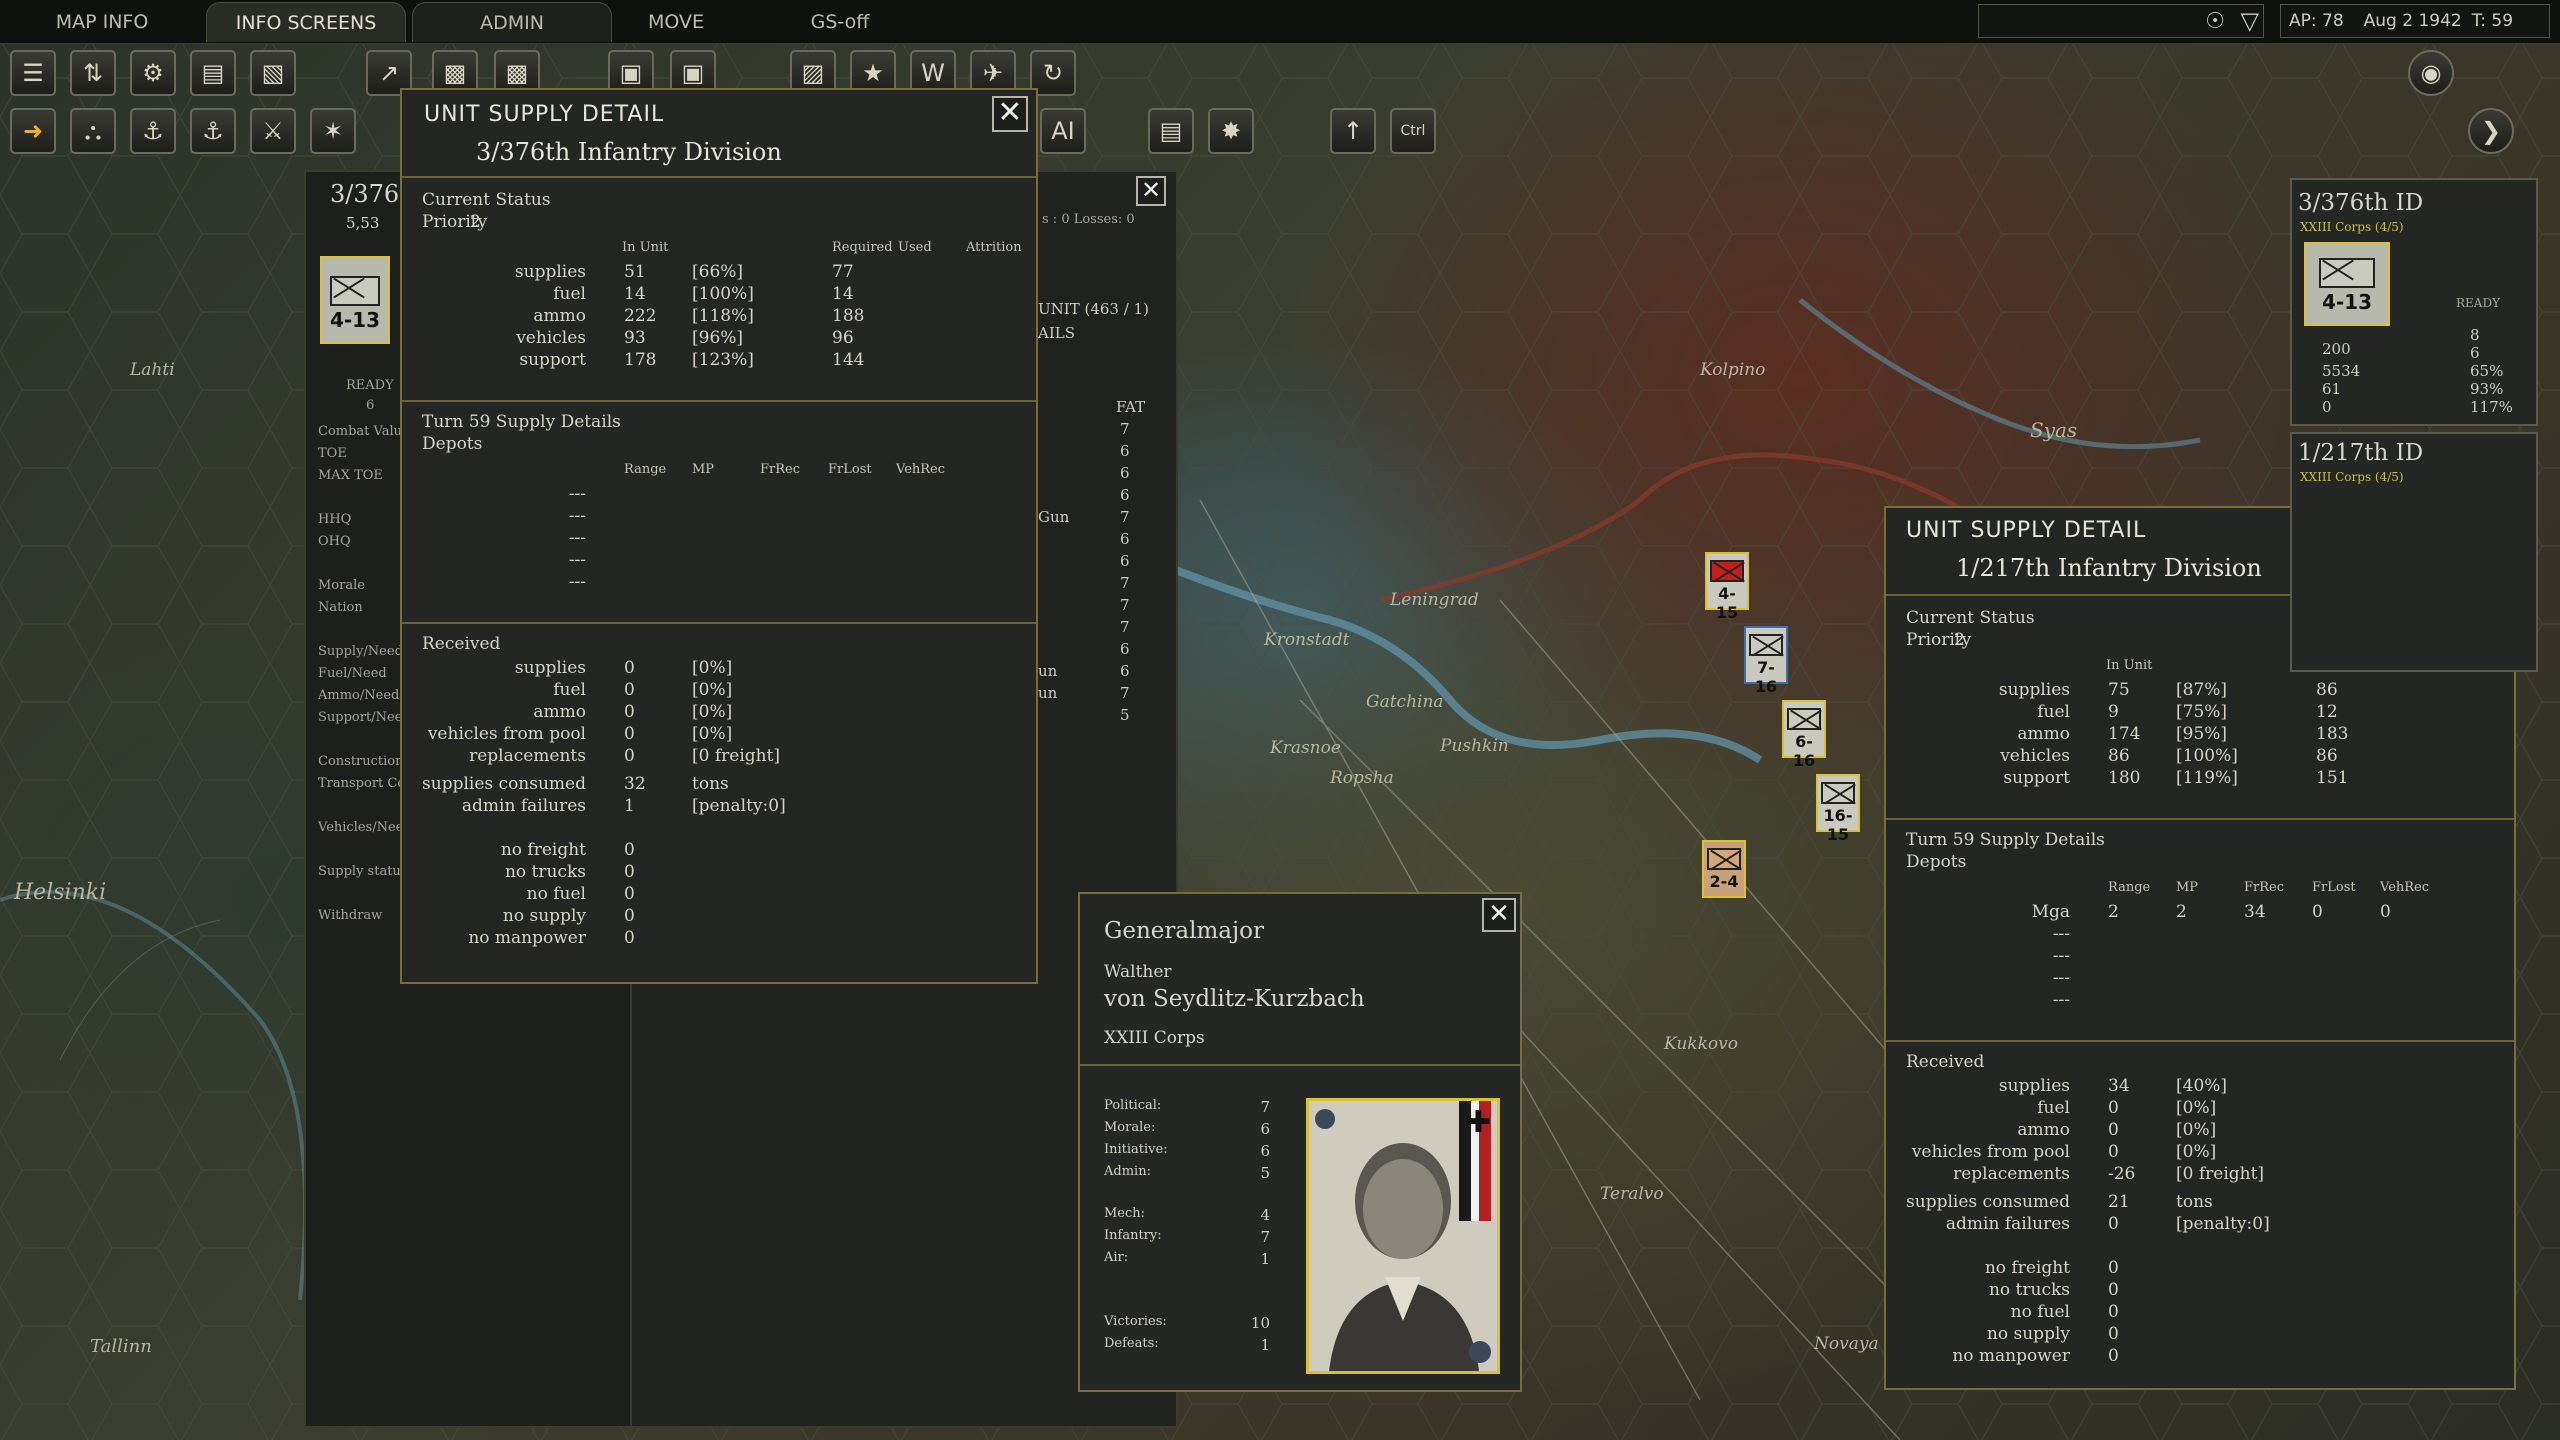 This screenshot has height=1440, width=2560. I want to click on received-title: Received, so click(1945, 1062).